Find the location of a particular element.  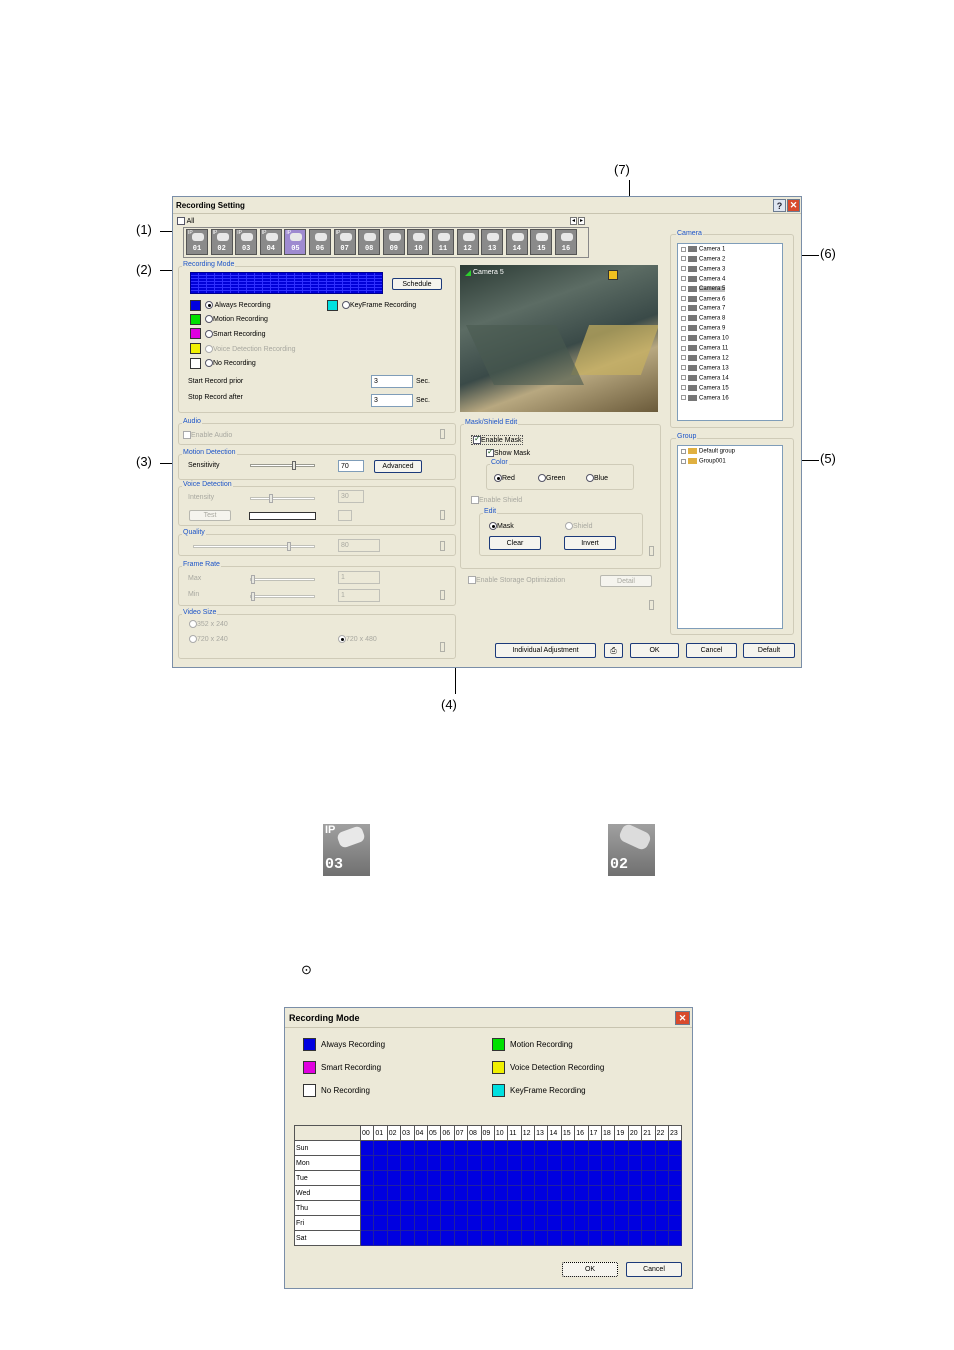

camera-button-04: IP 04 is located at coordinates (270, 242).